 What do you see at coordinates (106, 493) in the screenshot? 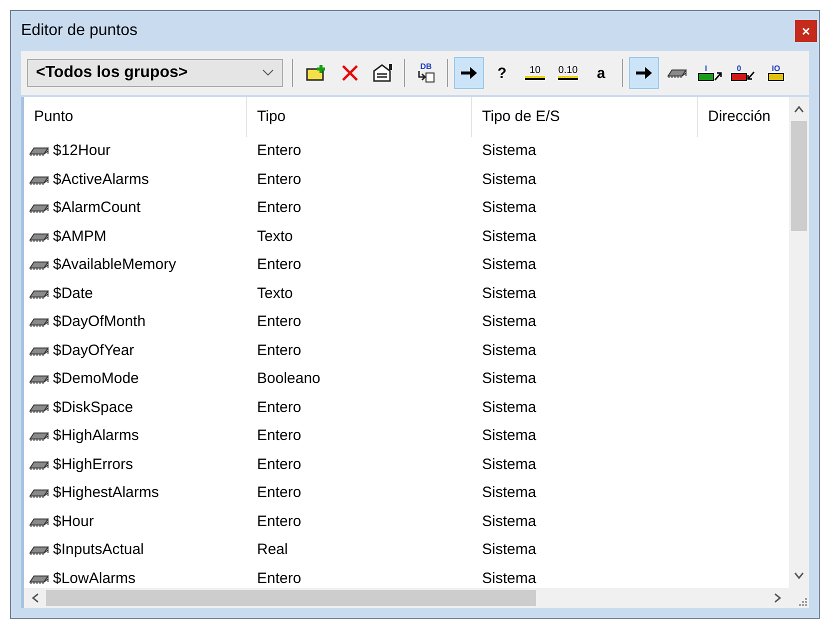
I see `table-cell-text: $HighestAlarms` at bounding box center [106, 493].